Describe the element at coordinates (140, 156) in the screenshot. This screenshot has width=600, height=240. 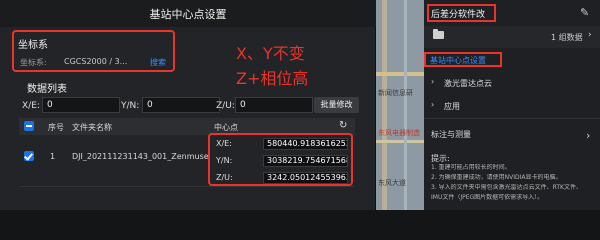
I see `row-folder-name: DJI_202111231143_001_Zenmuse-L` at that location.